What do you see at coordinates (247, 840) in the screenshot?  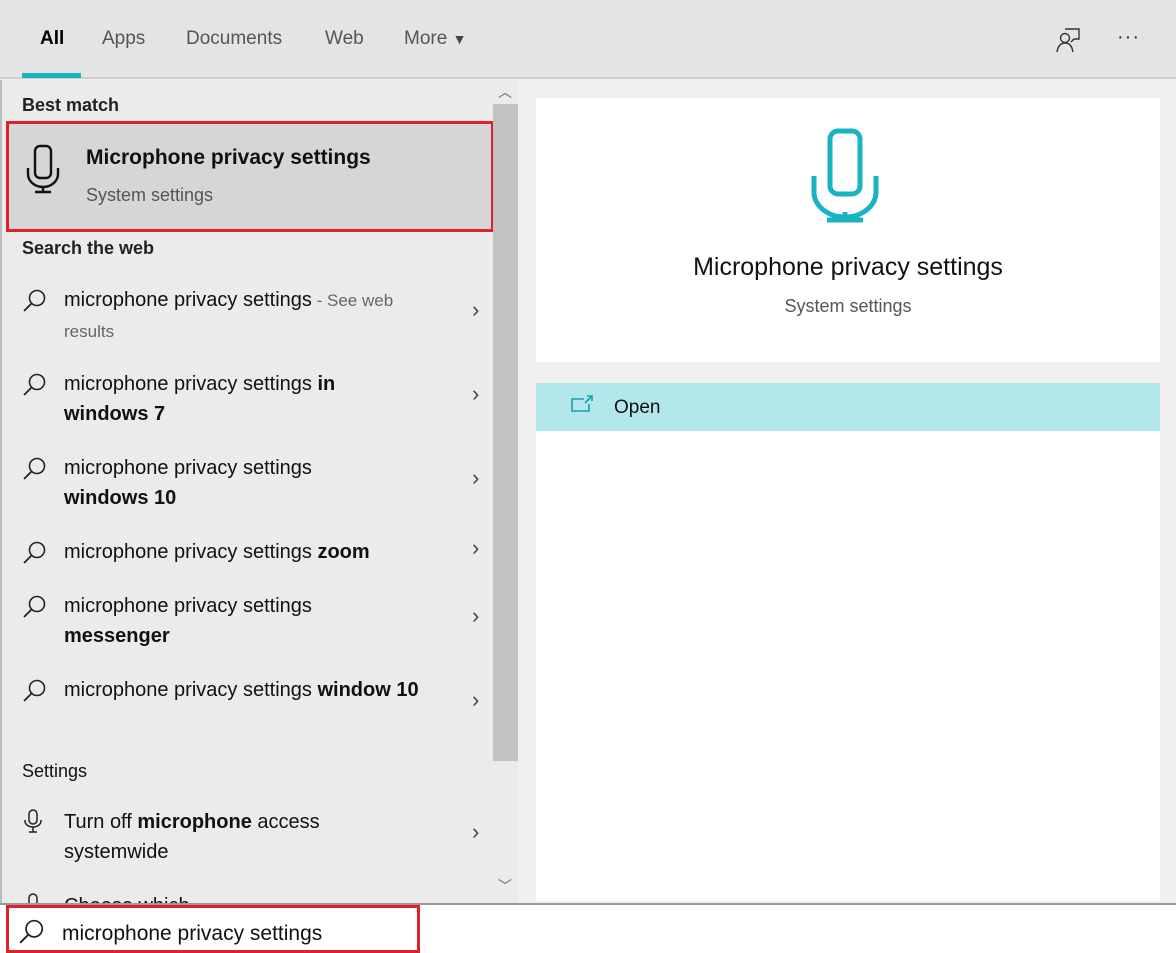 I see `settings-result: Turn off microphone access systemwide ›` at bounding box center [247, 840].